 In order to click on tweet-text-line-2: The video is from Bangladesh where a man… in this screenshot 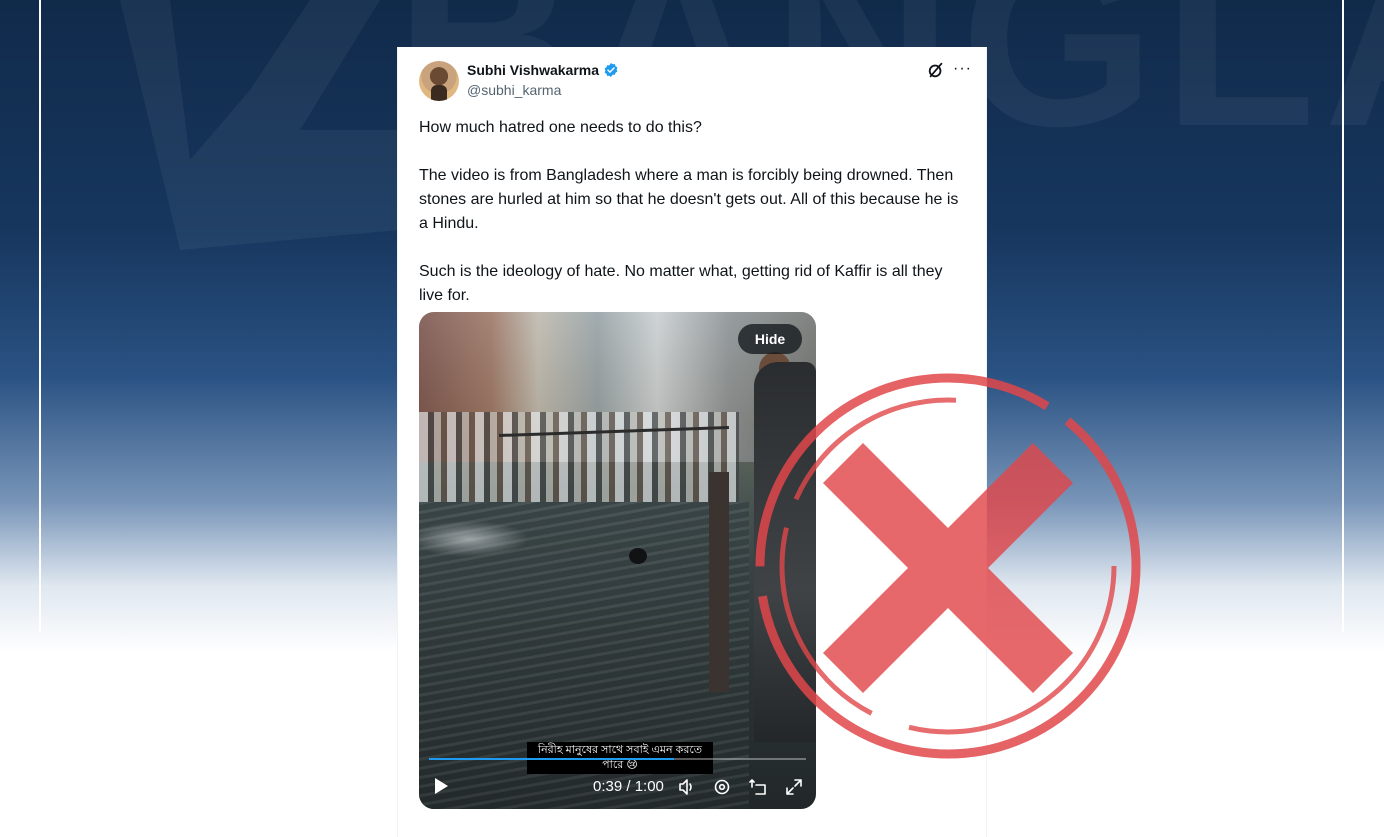, I will do `click(689, 199)`.